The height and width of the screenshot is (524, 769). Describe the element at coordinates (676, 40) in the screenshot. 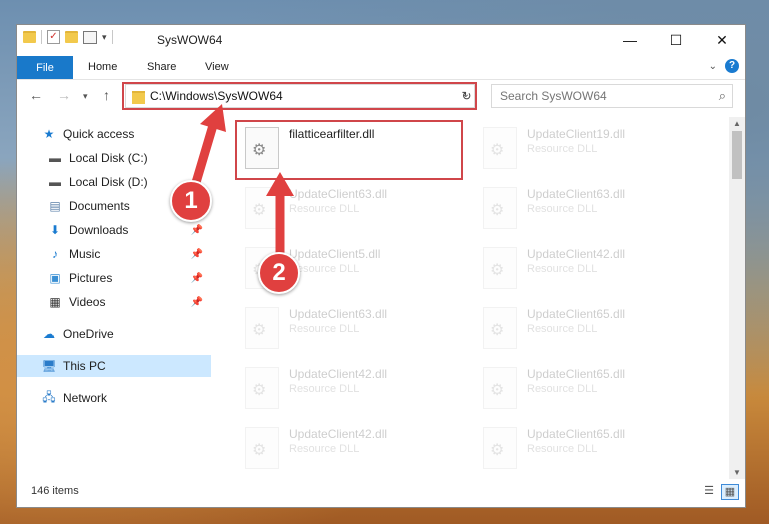

I see `maximize-button: ☐` at that location.